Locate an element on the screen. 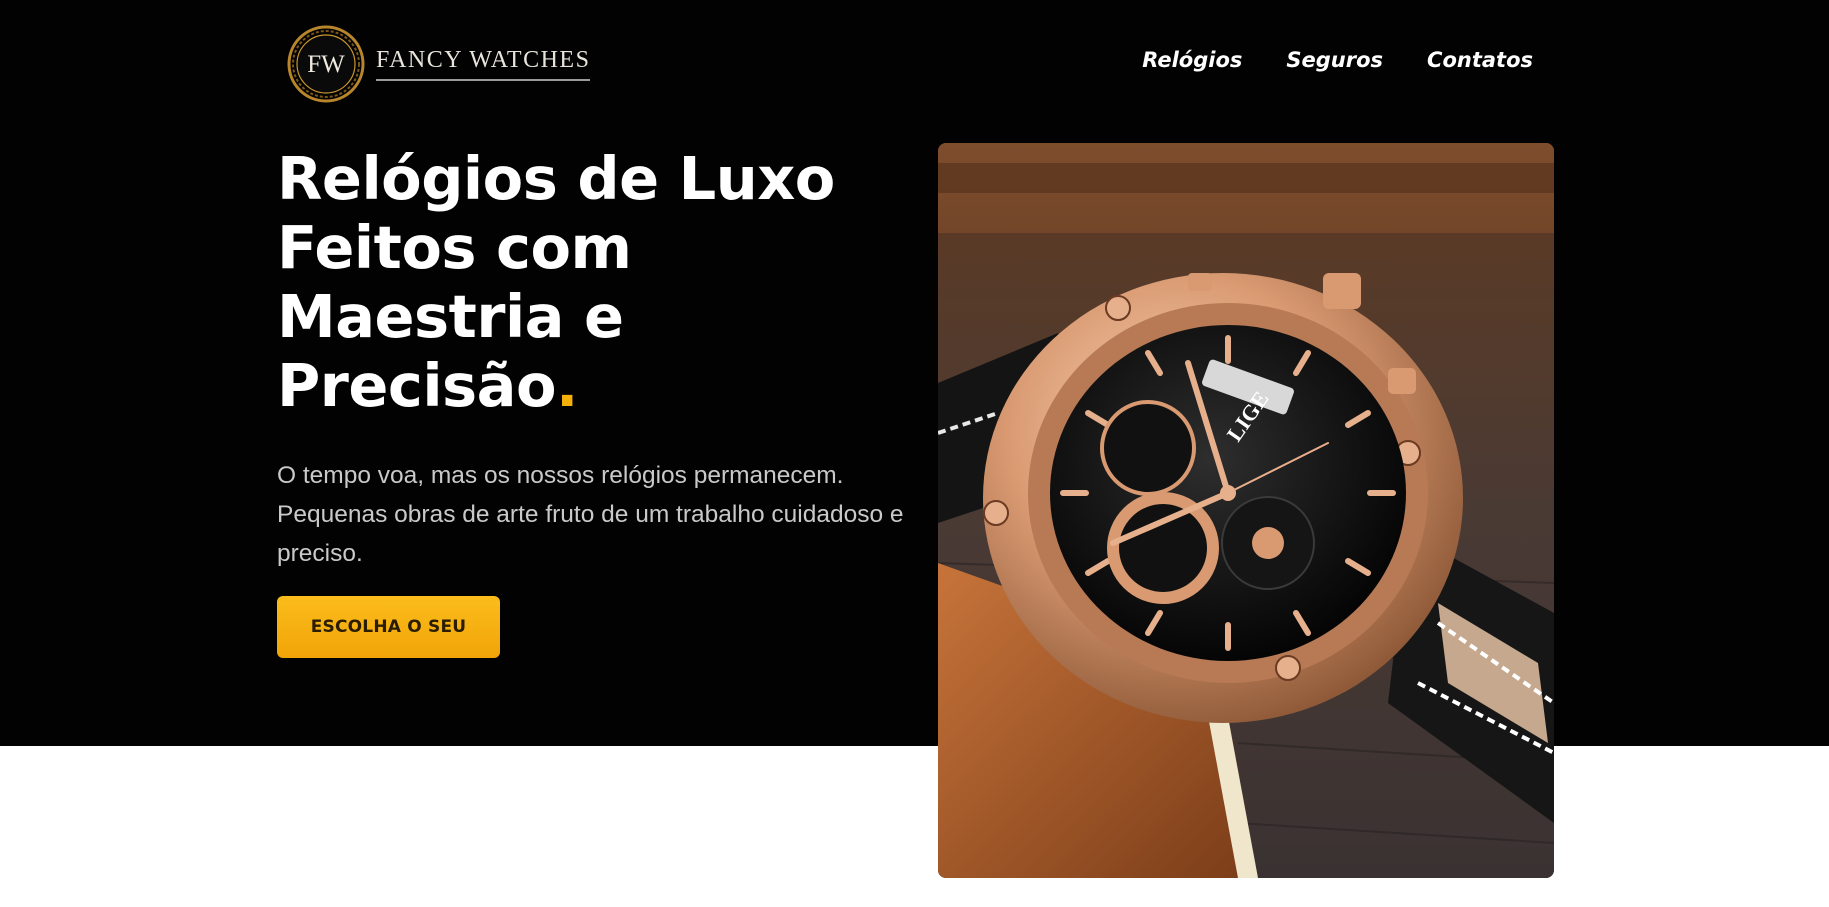  logo-emblem-icon: FW is located at coordinates (326, 64).